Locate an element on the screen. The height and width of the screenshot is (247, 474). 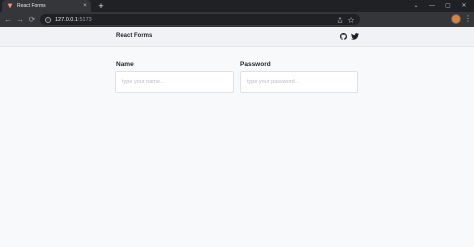
password-input is located at coordinates (299, 82).